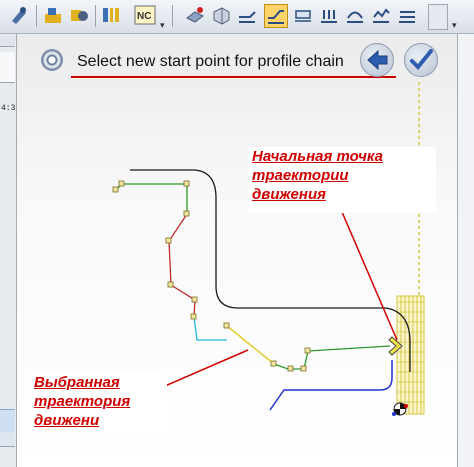  Describe the element at coordinates (206, 368) in the screenshot. I see `selected-path-callout-line` at that location.